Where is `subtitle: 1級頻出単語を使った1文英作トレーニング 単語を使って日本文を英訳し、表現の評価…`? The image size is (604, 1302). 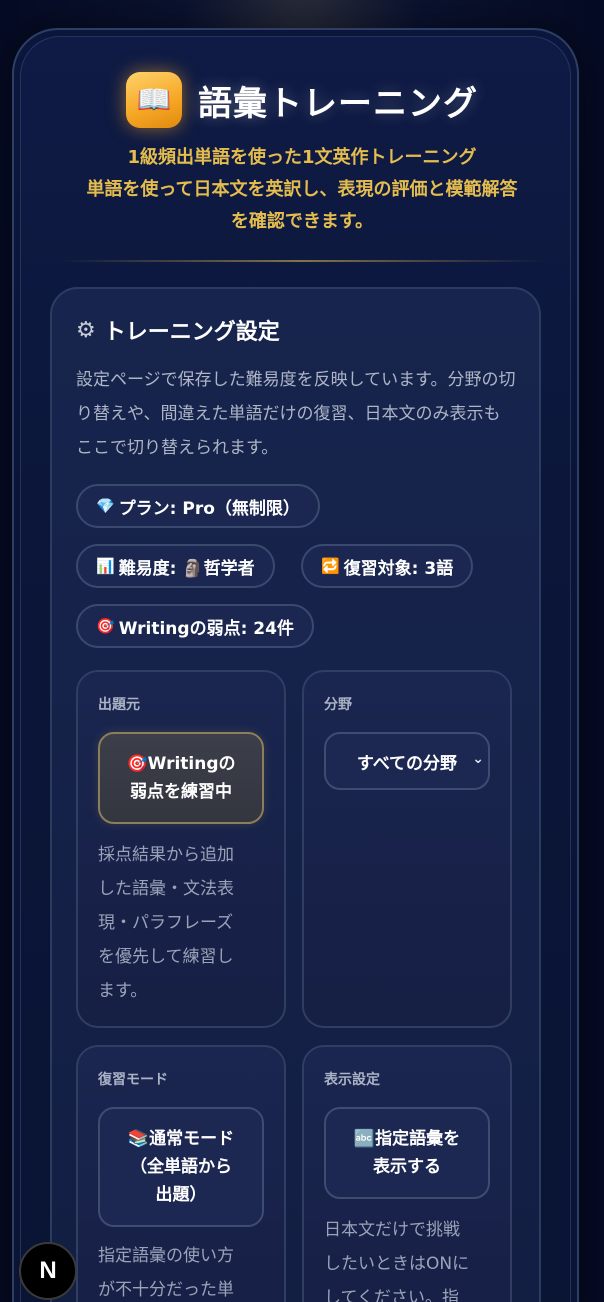 subtitle: 1級頻出単語を使った1文英作トレーニング 単語を使って日本文を英訳し、表現の評価… is located at coordinates (302, 190).